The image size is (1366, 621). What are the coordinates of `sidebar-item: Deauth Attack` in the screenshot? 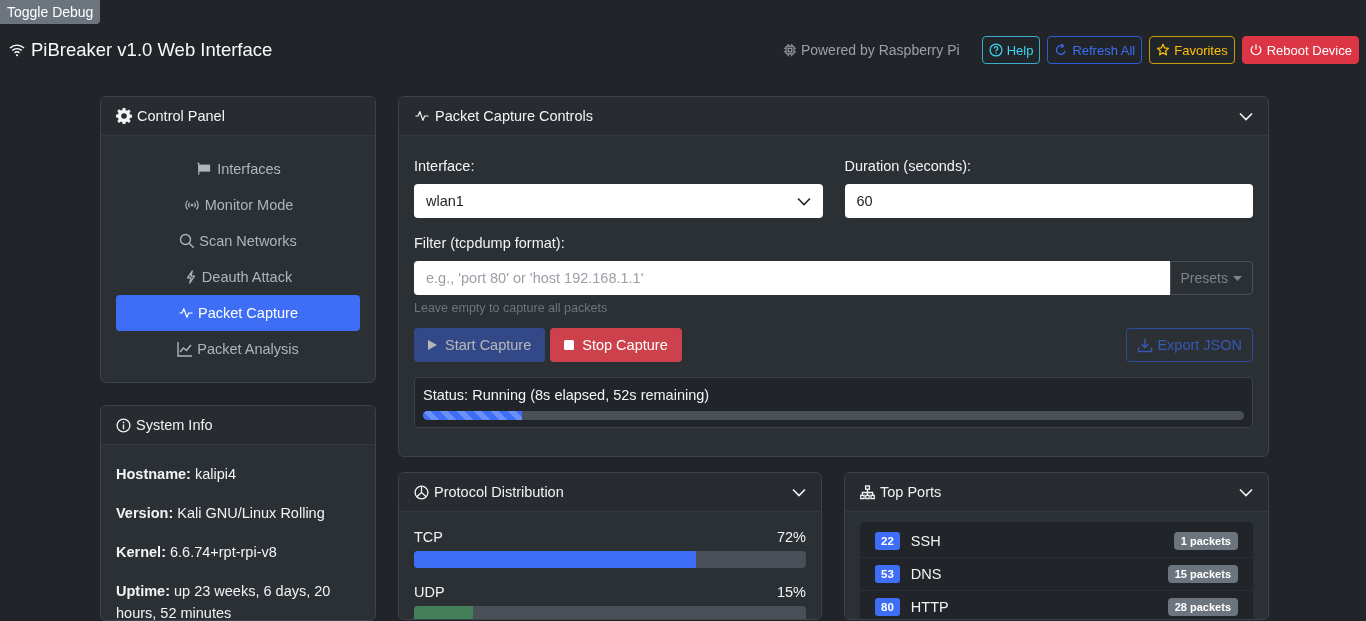 It's located at (238, 277).